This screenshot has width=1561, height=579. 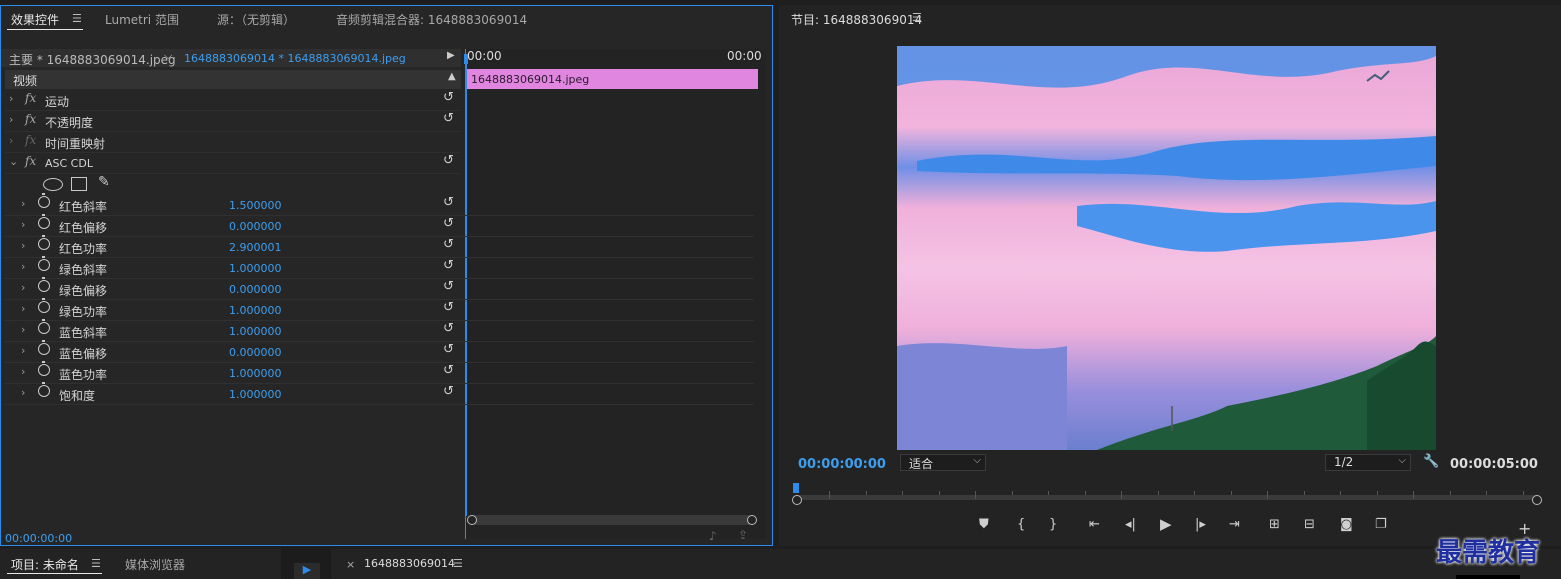 I want to click on param-row: › 绿色功率 1.000000 ↺, so click(x=379, y=309).